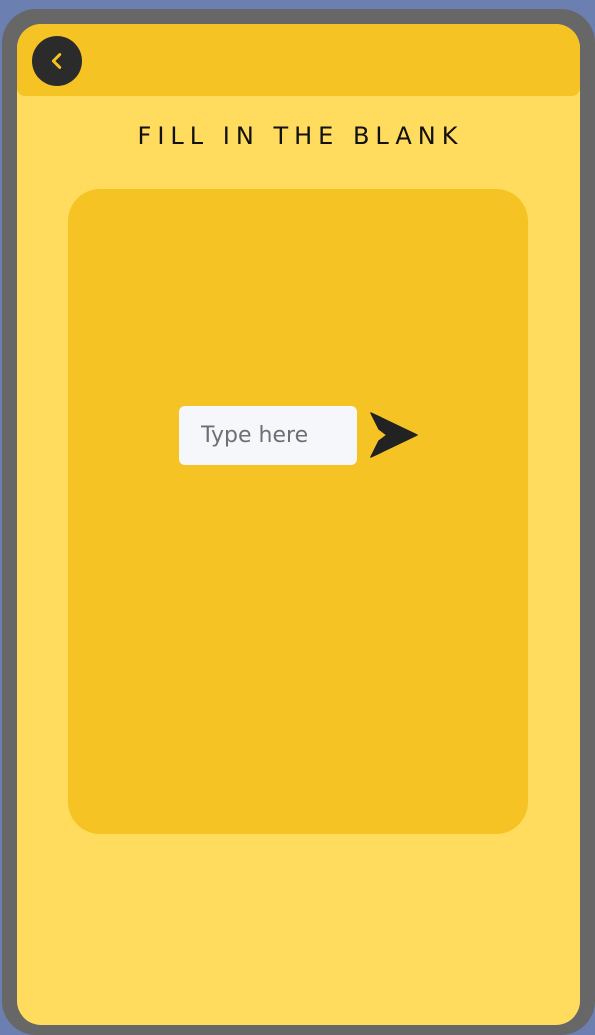  I want to click on top-bar, so click(298, 60).